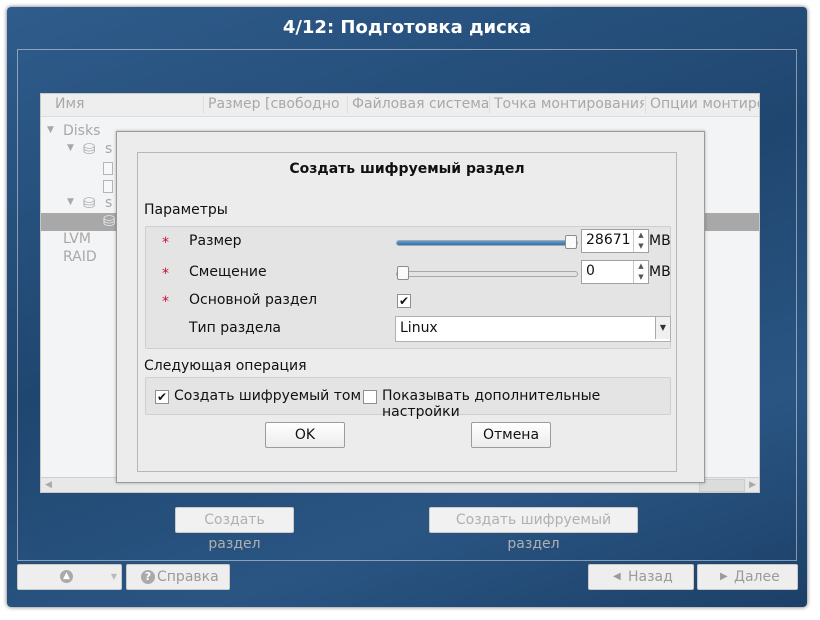  What do you see at coordinates (253, 300) in the screenshot?
I see `primary-label: Основной раздел` at bounding box center [253, 300].